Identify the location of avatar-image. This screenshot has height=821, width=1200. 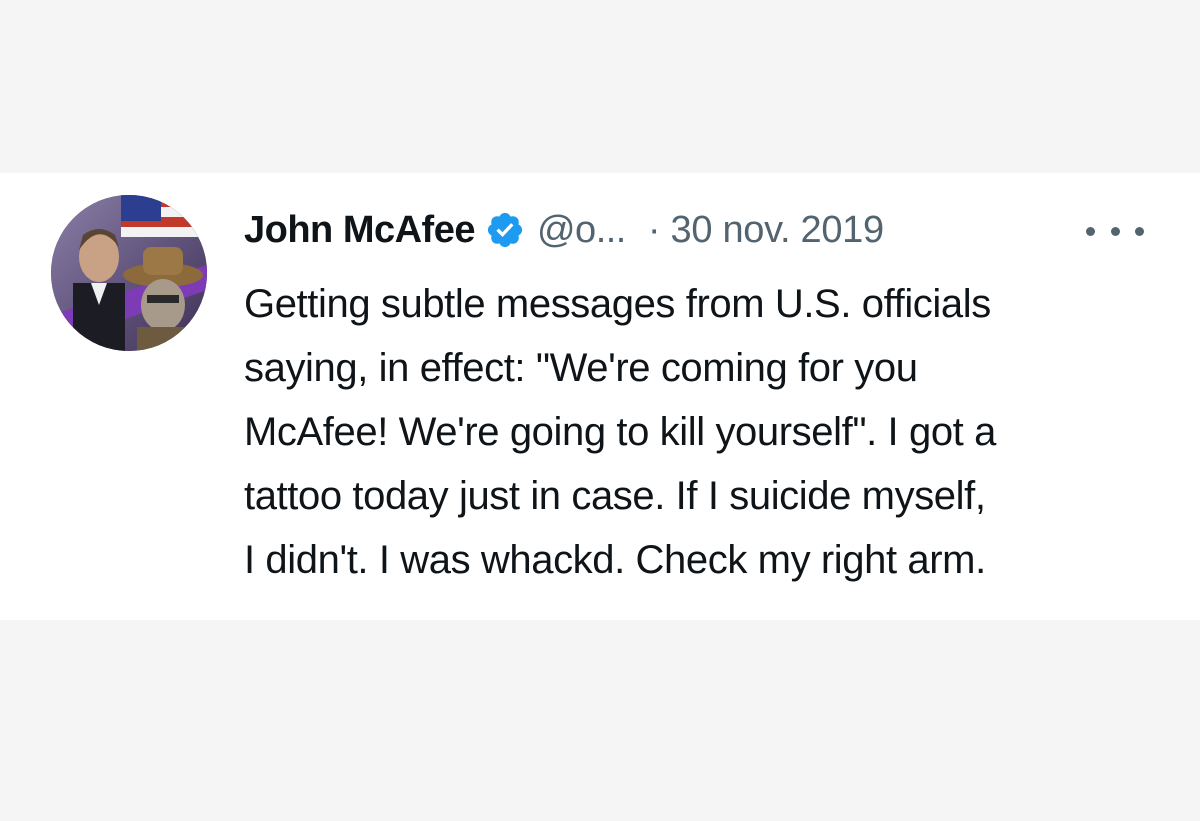
(129, 273).